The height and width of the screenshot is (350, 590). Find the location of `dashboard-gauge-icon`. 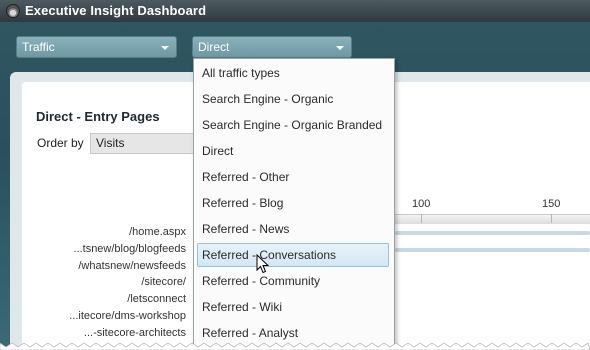

dashboard-gauge-icon is located at coordinates (13, 11).